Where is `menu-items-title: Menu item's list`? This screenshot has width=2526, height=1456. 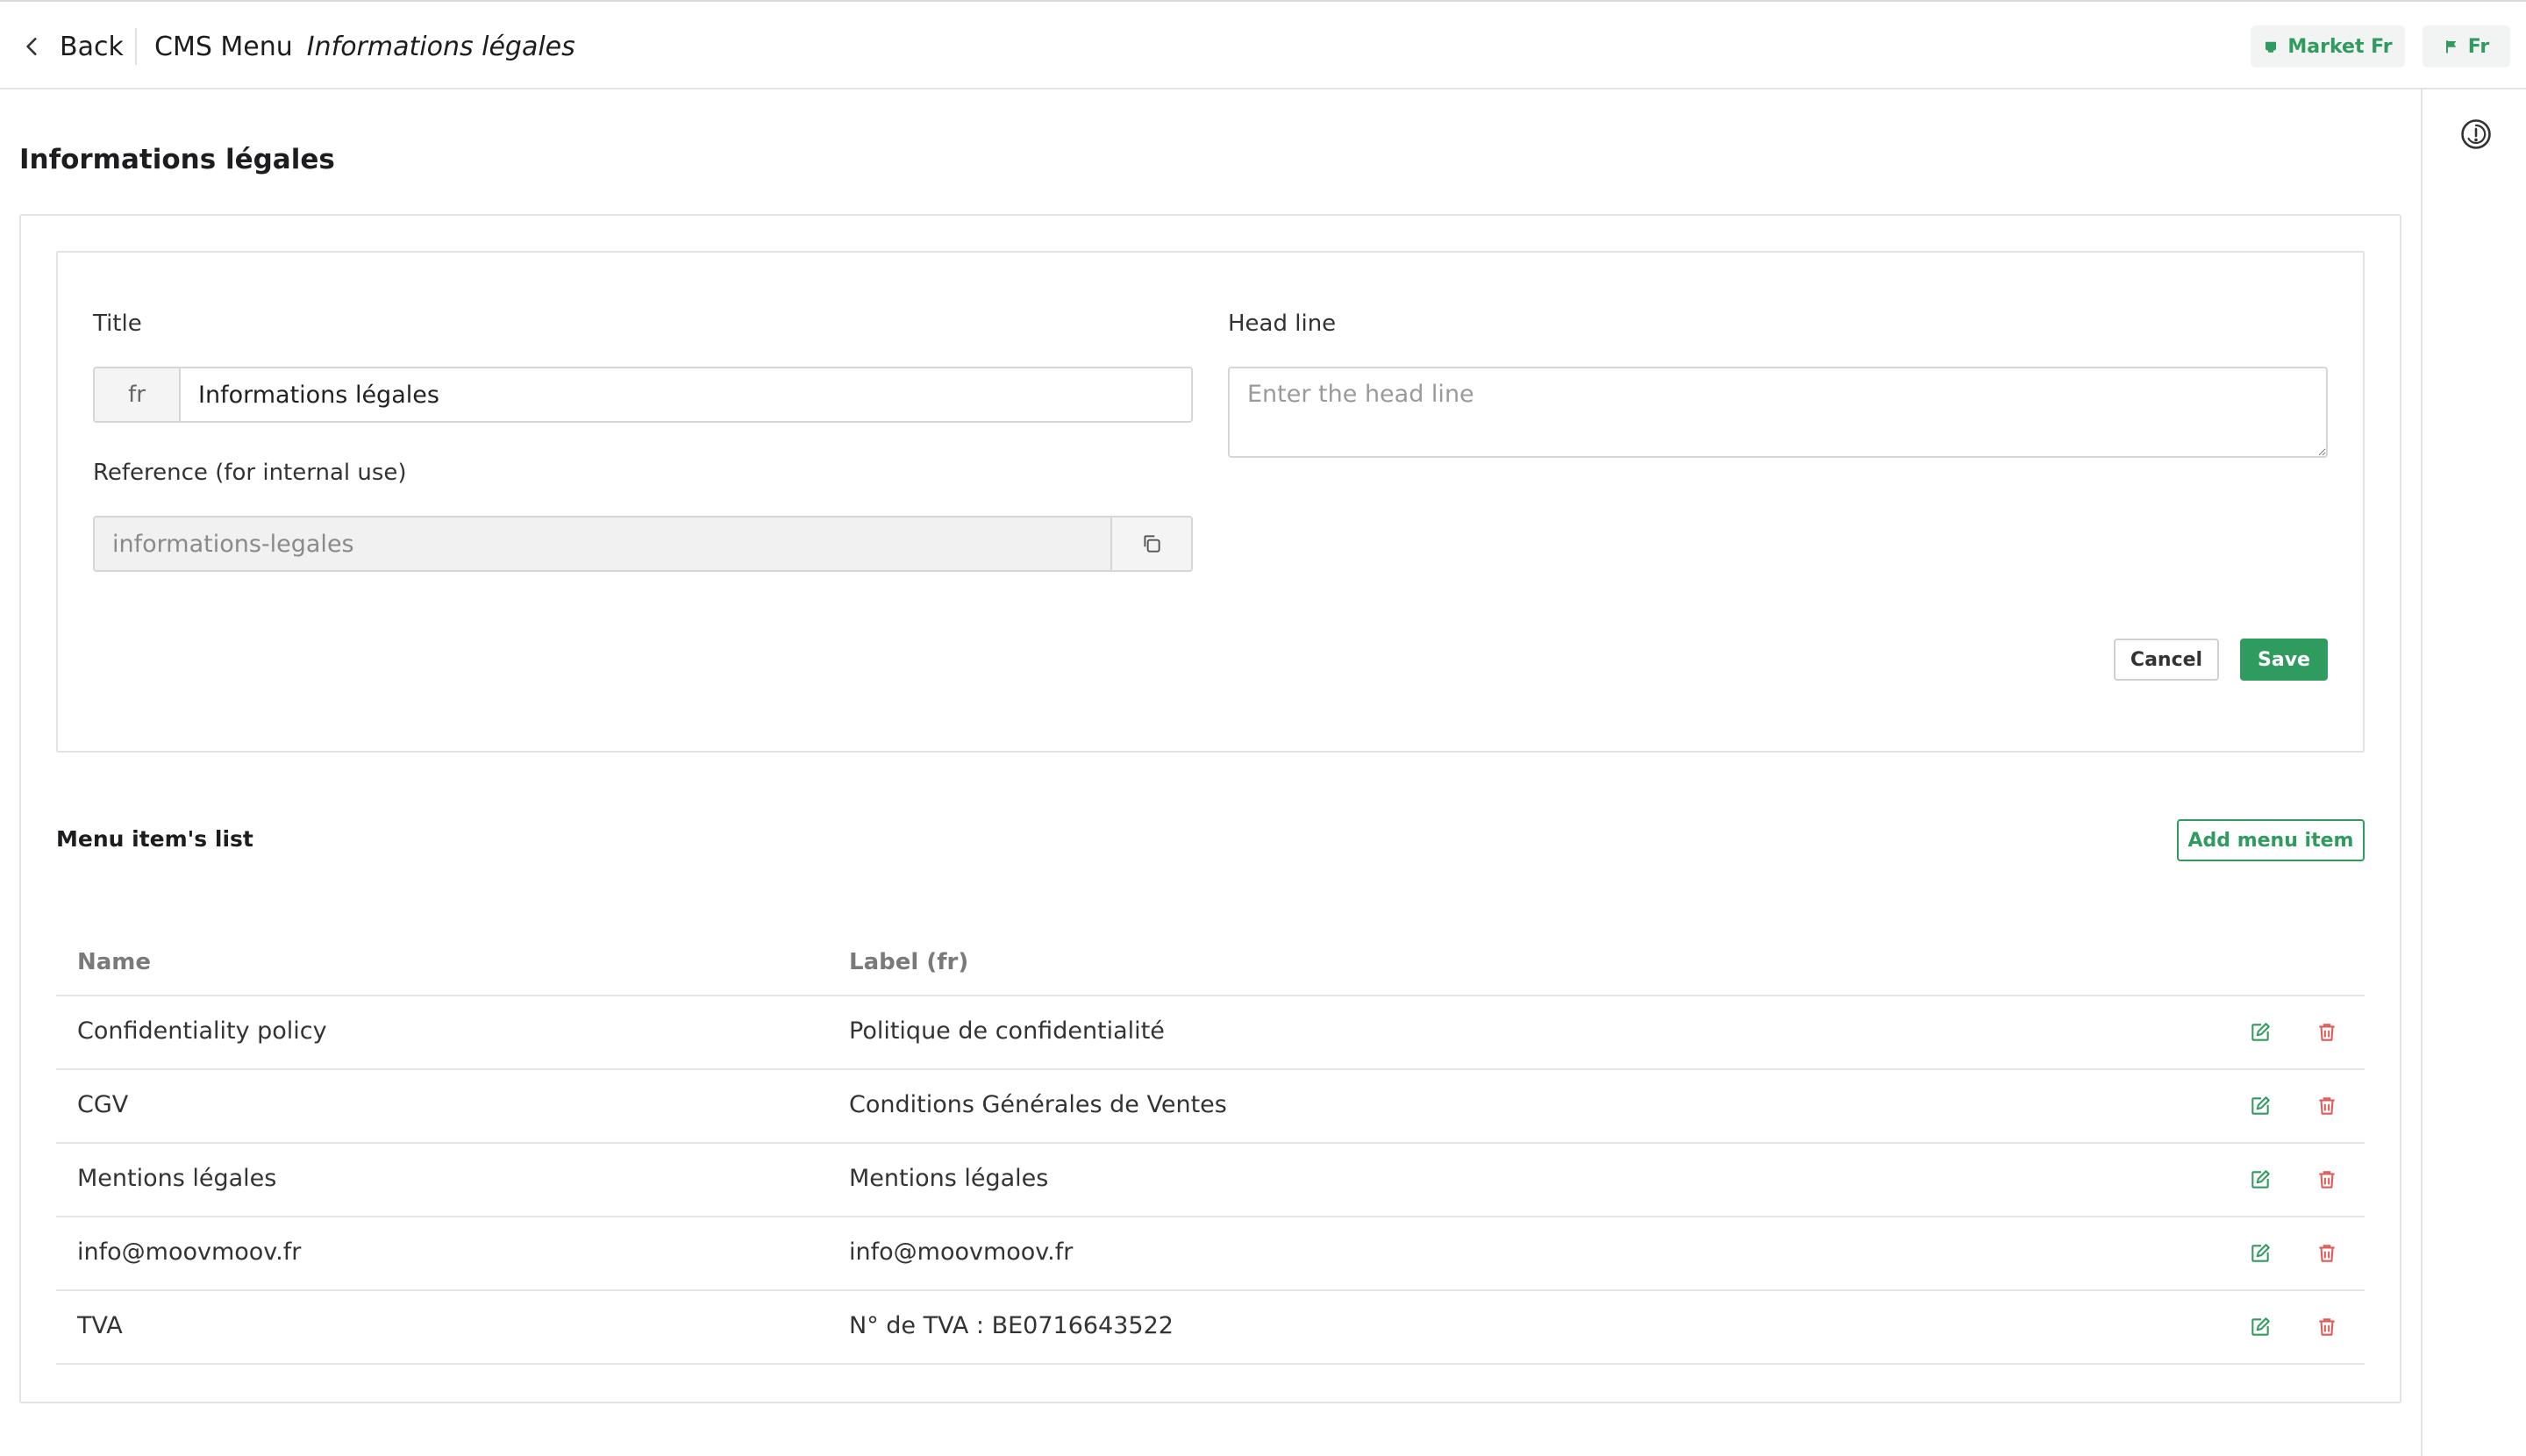 menu-items-title: Menu item's list is located at coordinates (154, 839).